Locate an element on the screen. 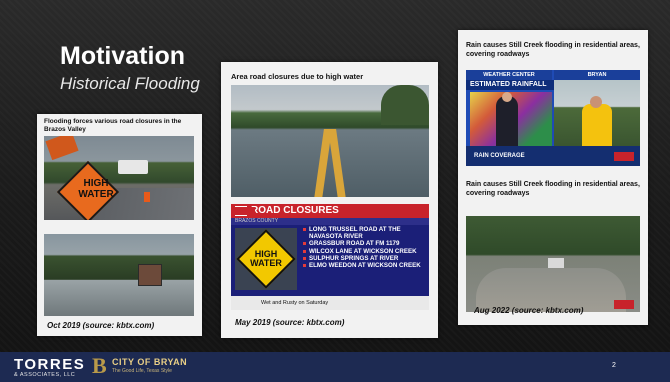 The width and height of the screenshot is (670, 382). news-ticker: Wet and Rusty on Saturday is located at coordinates (330, 303).